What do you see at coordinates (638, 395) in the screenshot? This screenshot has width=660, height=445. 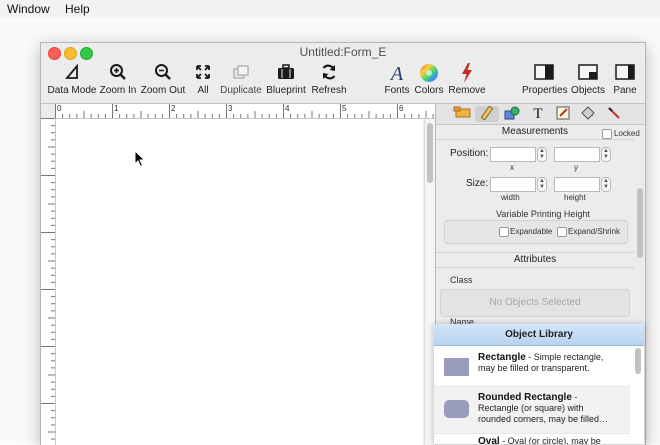 I see `library-scrollbar` at bounding box center [638, 395].